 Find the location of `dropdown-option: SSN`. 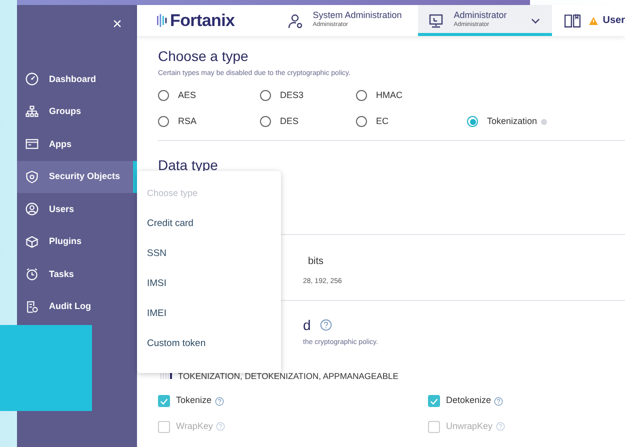

dropdown-option: SSN is located at coordinates (209, 262).